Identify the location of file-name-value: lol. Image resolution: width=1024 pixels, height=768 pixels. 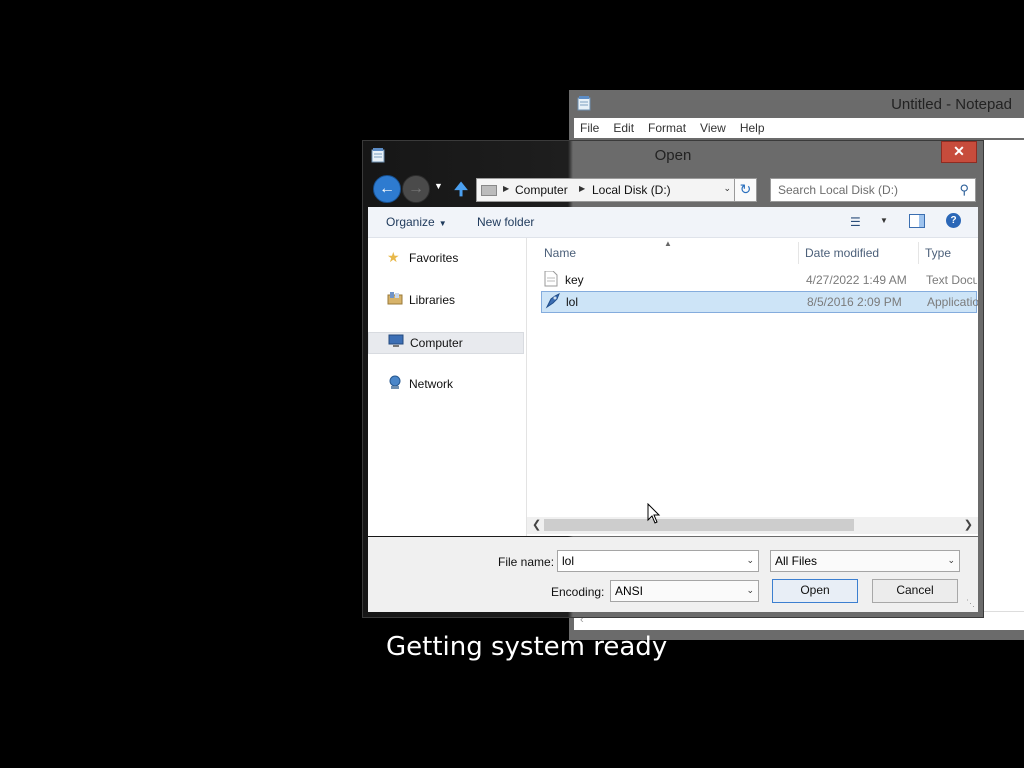
(568, 561).